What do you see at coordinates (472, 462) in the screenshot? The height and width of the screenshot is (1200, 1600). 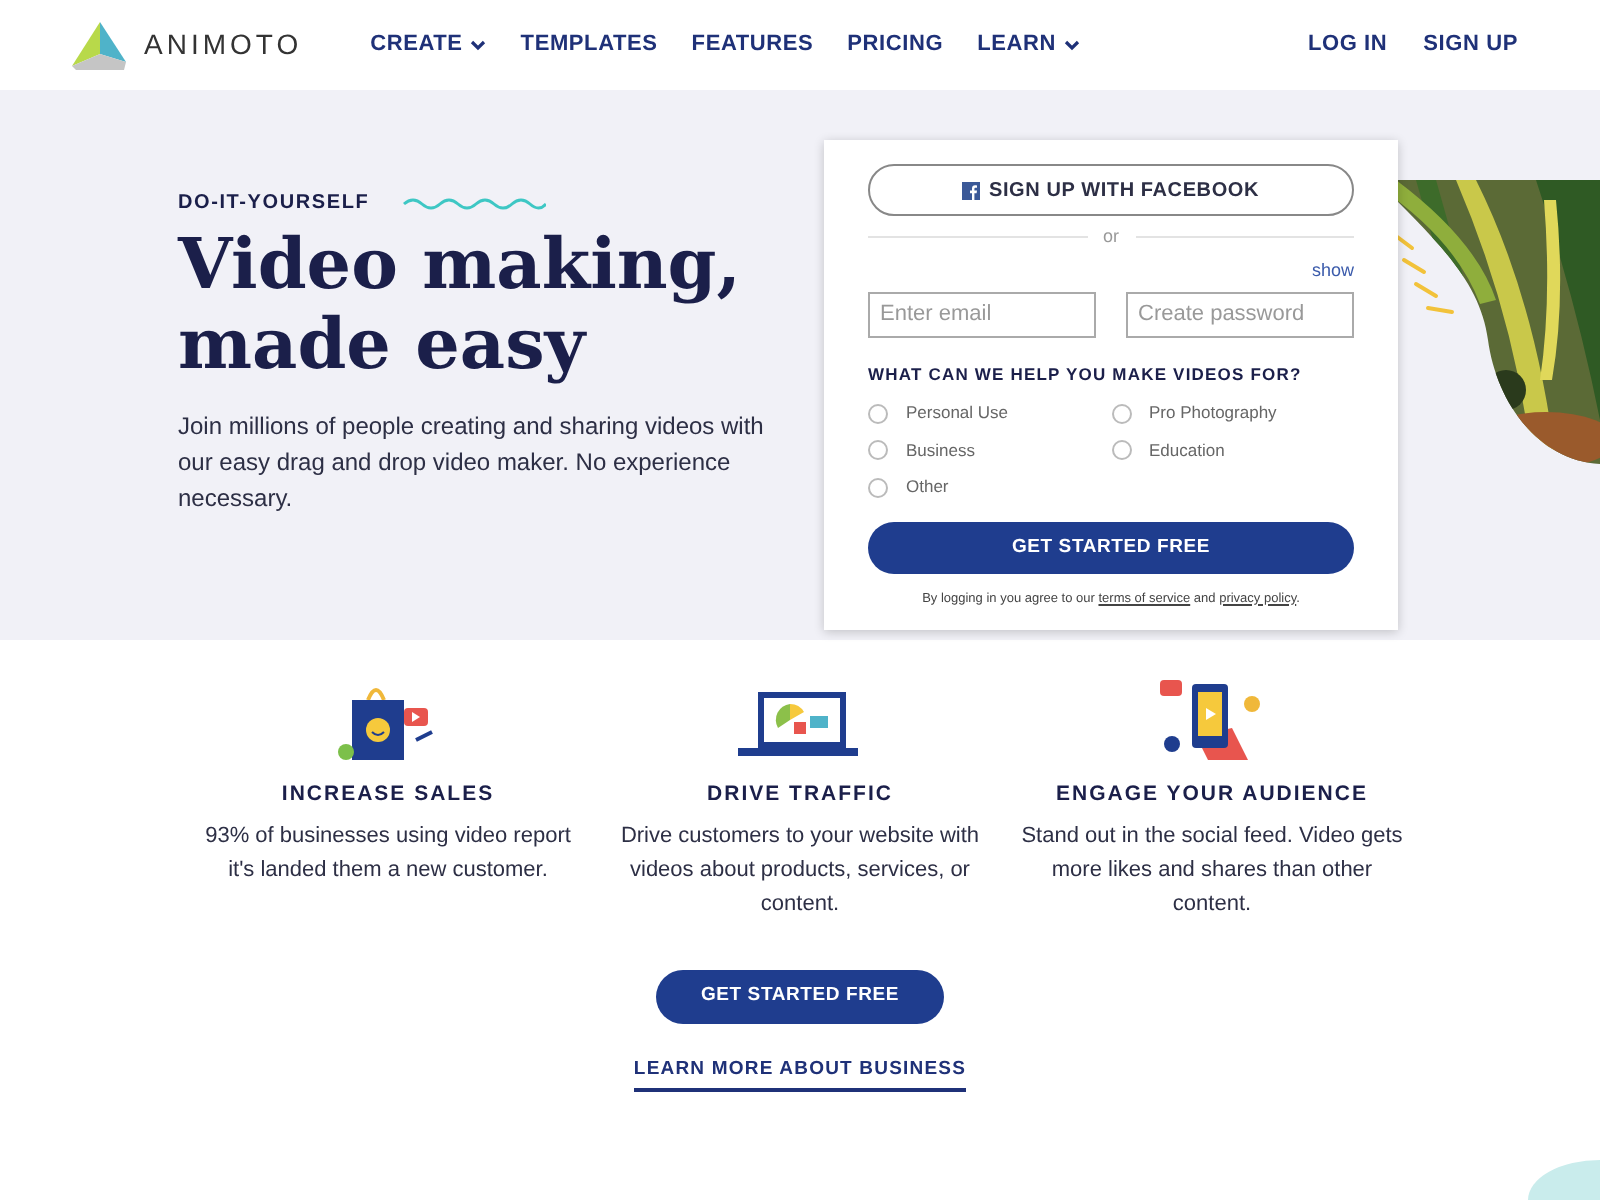 I see `hero-description: Join millions of people creating and sharing videos with our easy drag and drop video maker. No experience necessary.` at bounding box center [472, 462].